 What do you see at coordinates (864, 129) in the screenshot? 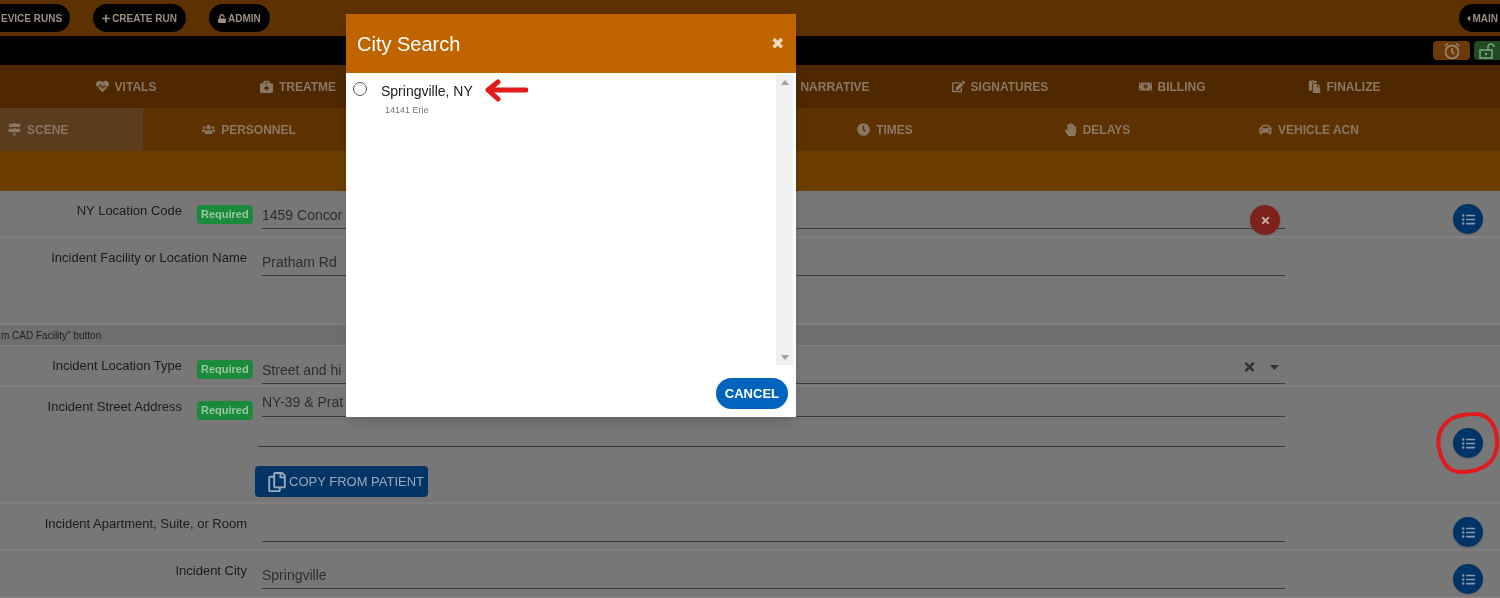
I see `clock-icon` at bounding box center [864, 129].